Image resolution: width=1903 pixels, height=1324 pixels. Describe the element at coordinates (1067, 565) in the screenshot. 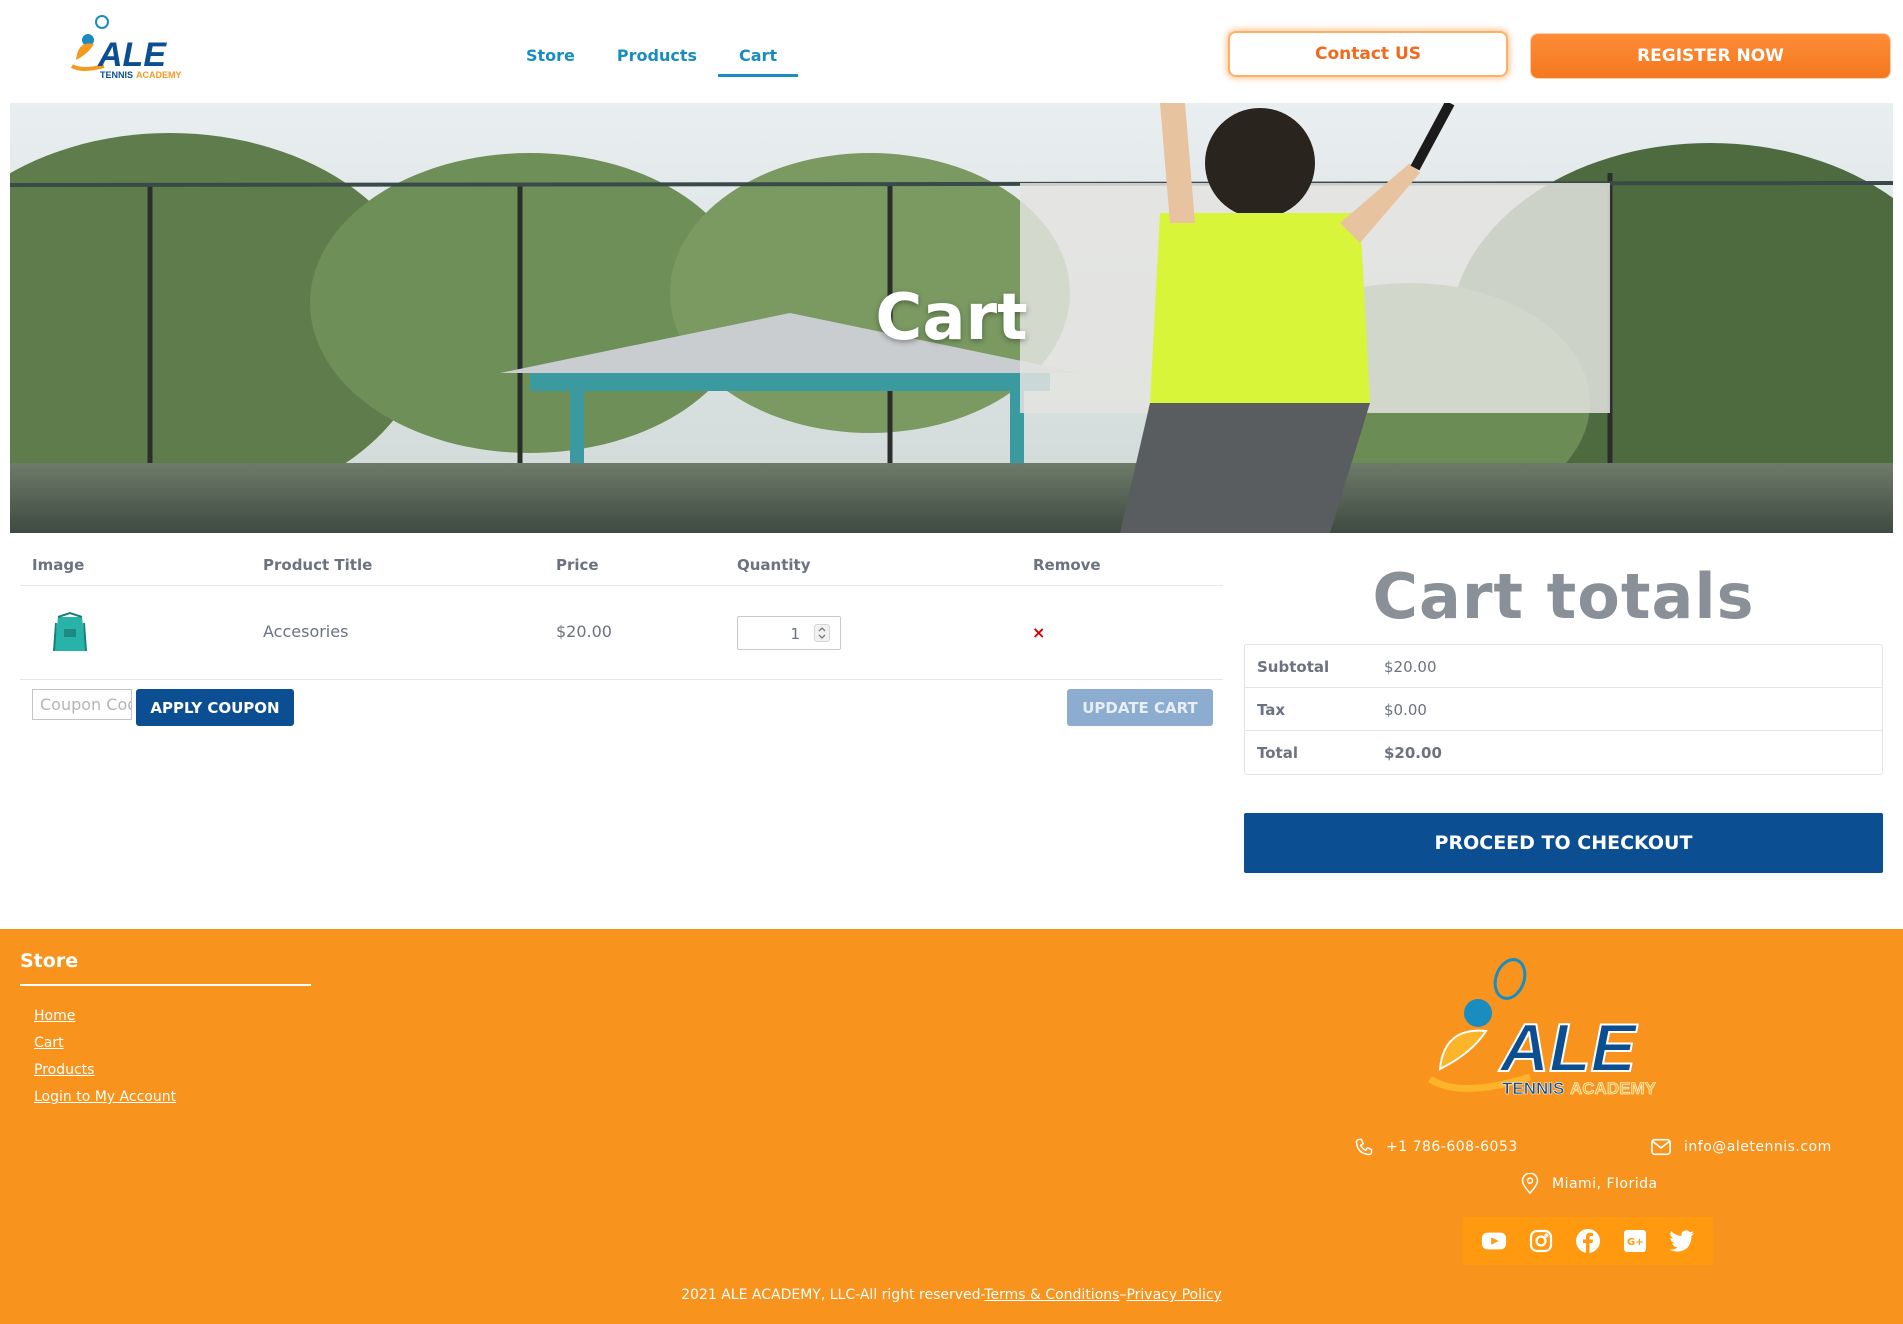

I see `col-remove: Remove` at that location.